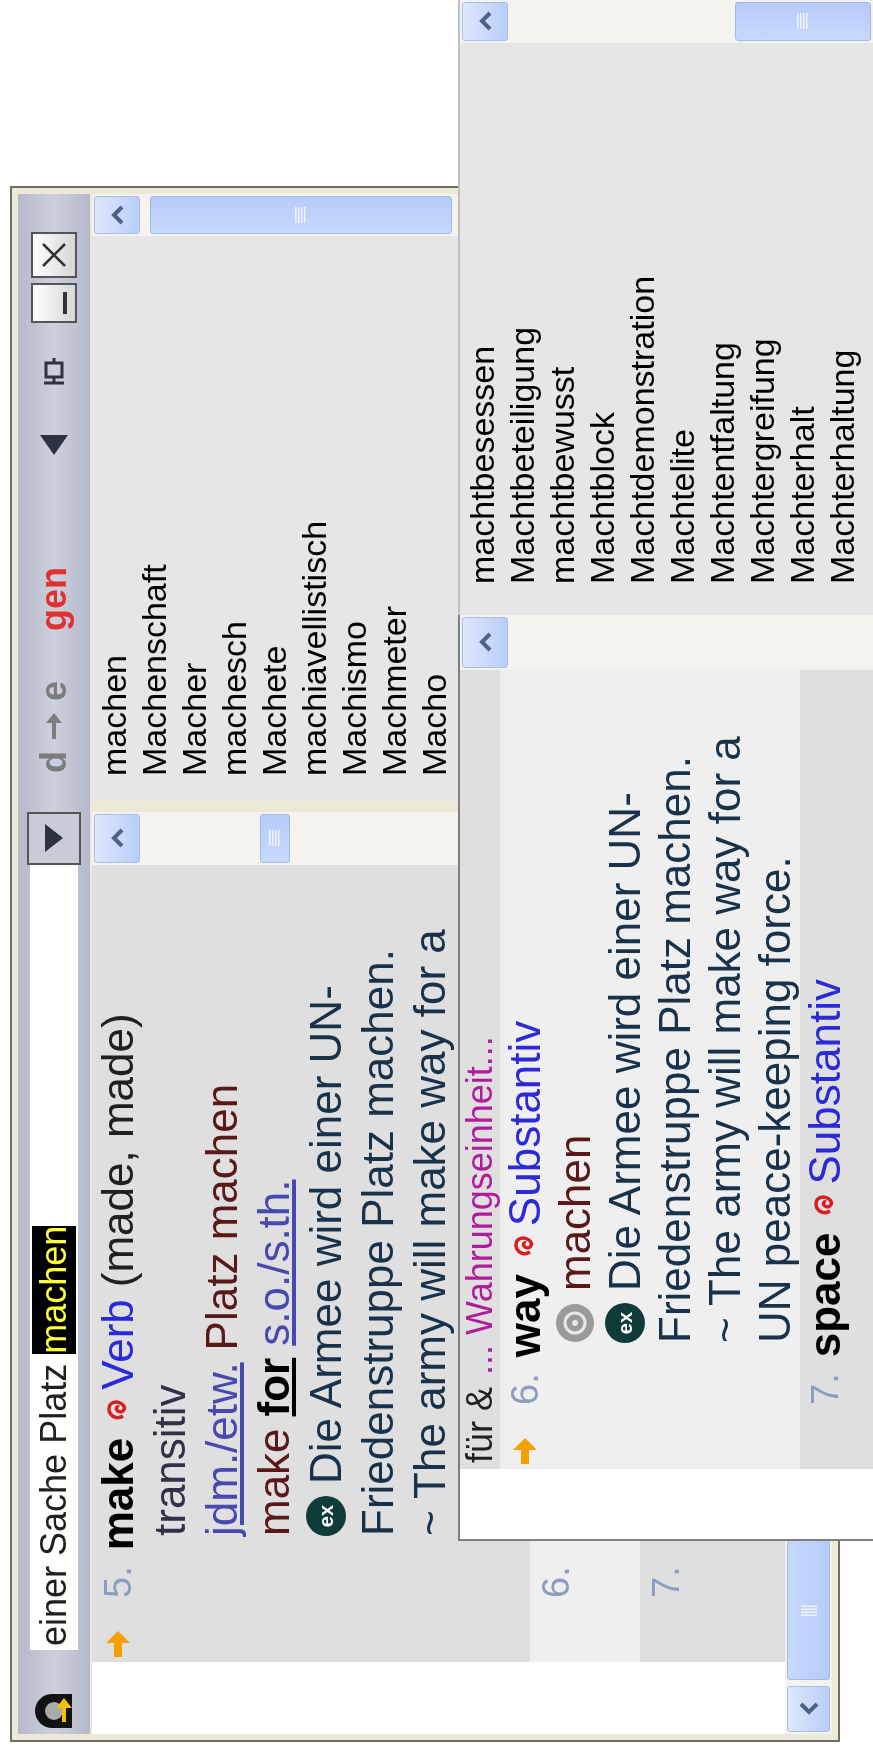 Image resolution: width=873 pixels, height=1762 pixels. What do you see at coordinates (274, 1482) in the screenshot?
I see `entry-text: make` at bounding box center [274, 1482].